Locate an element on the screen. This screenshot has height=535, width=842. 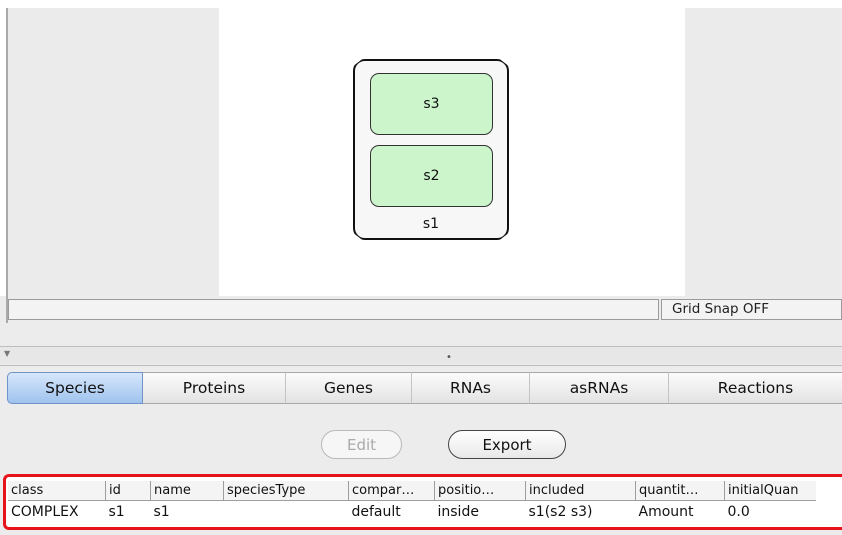
tab-species: Species is located at coordinates (75, 388).